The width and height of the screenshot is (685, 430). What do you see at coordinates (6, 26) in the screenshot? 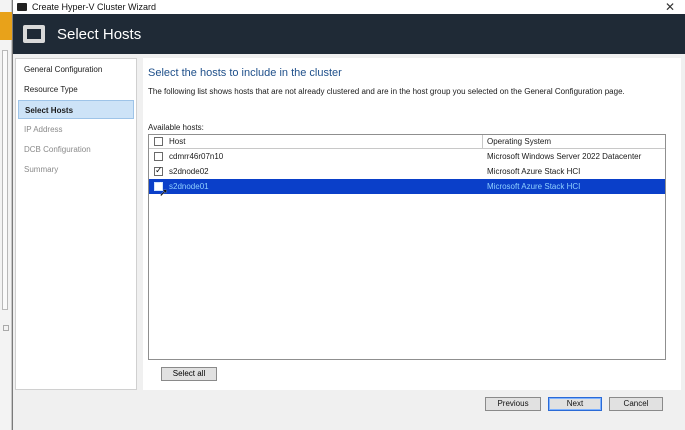
I see `background-app-logo` at bounding box center [6, 26].